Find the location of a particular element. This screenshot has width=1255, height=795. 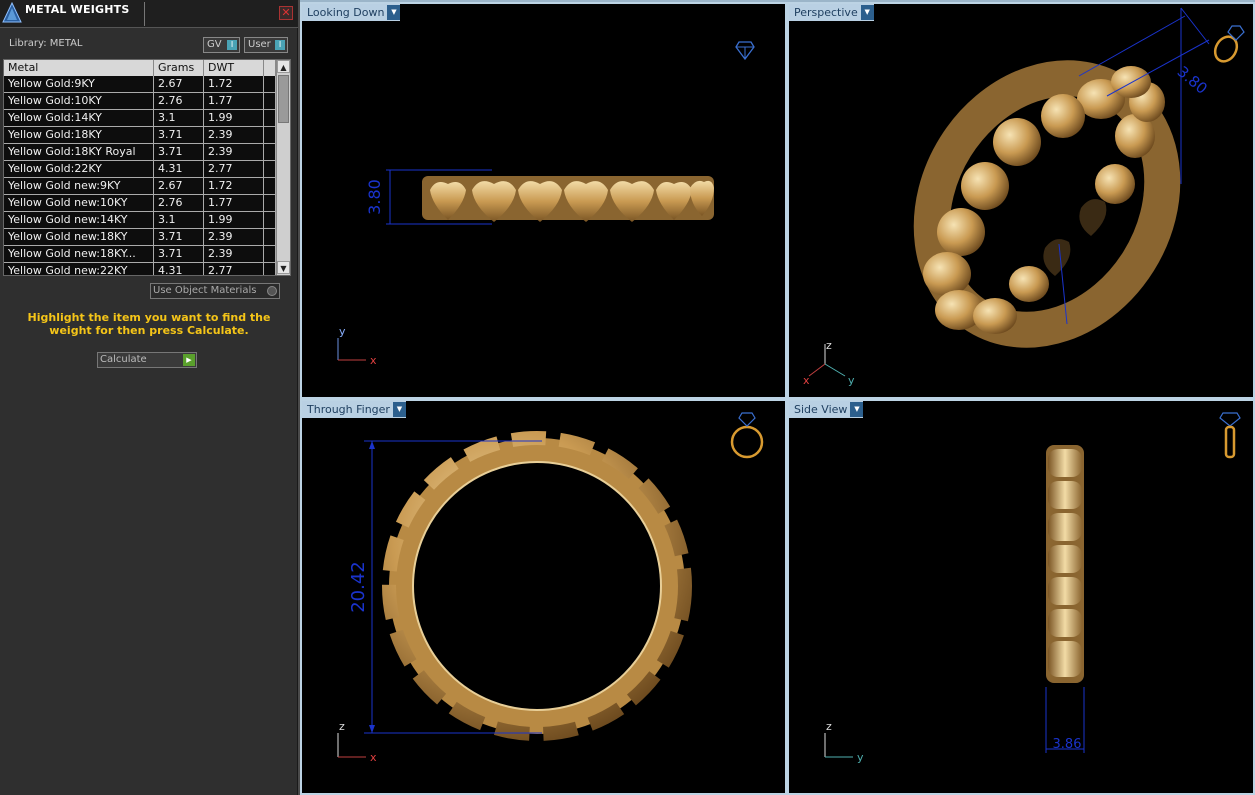

table-row: Yellow Gold new:10KY 2.76 1.77 is located at coordinates (140, 203).